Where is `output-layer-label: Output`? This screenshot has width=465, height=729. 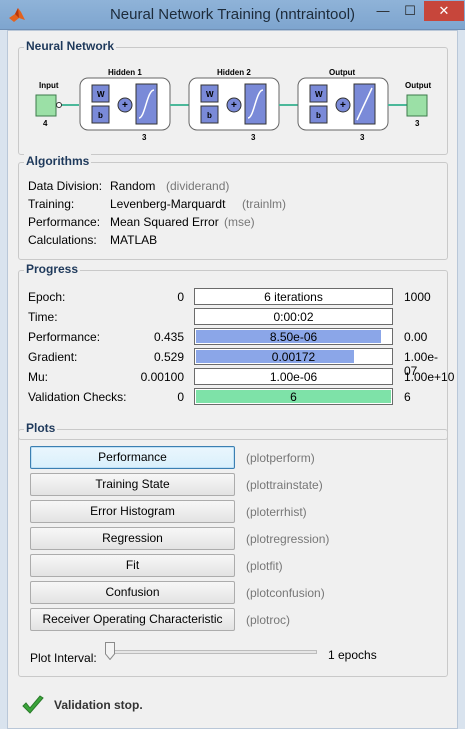 output-layer-label: Output is located at coordinates (342, 72).